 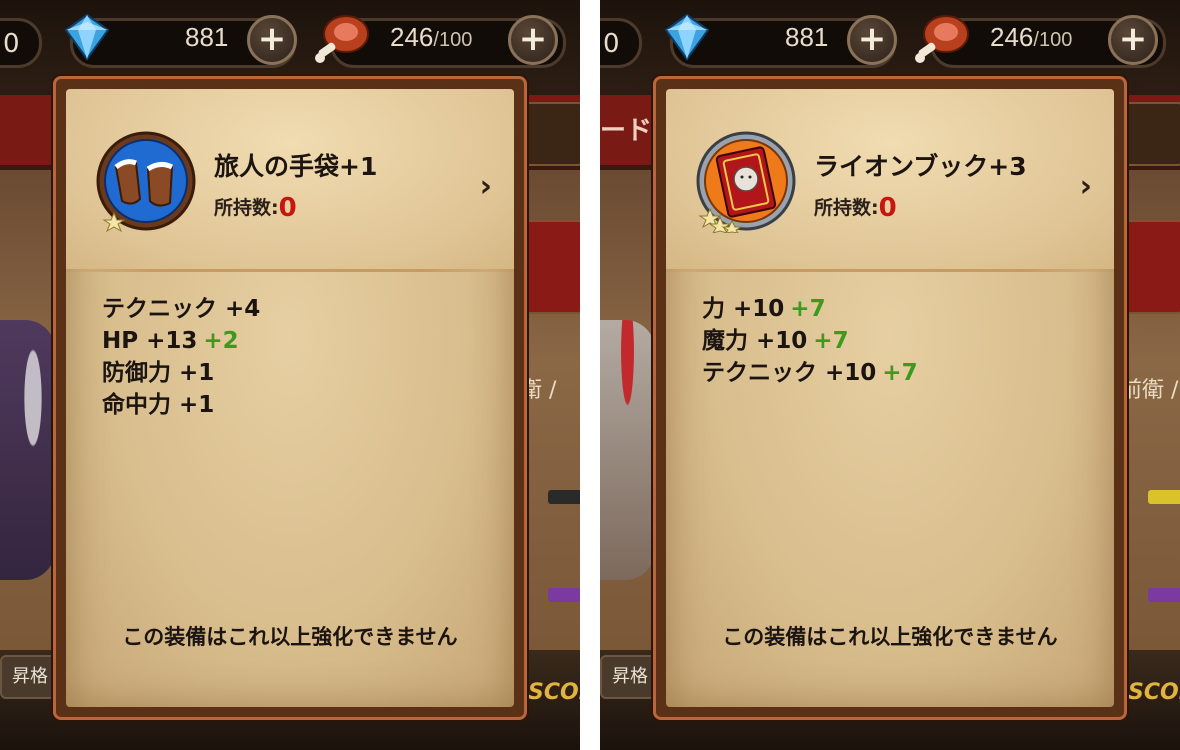 What do you see at coordinates (789, 373) in the screenshot?
I see `stat-label: テクニック +10` at bounding box center [789, 373].